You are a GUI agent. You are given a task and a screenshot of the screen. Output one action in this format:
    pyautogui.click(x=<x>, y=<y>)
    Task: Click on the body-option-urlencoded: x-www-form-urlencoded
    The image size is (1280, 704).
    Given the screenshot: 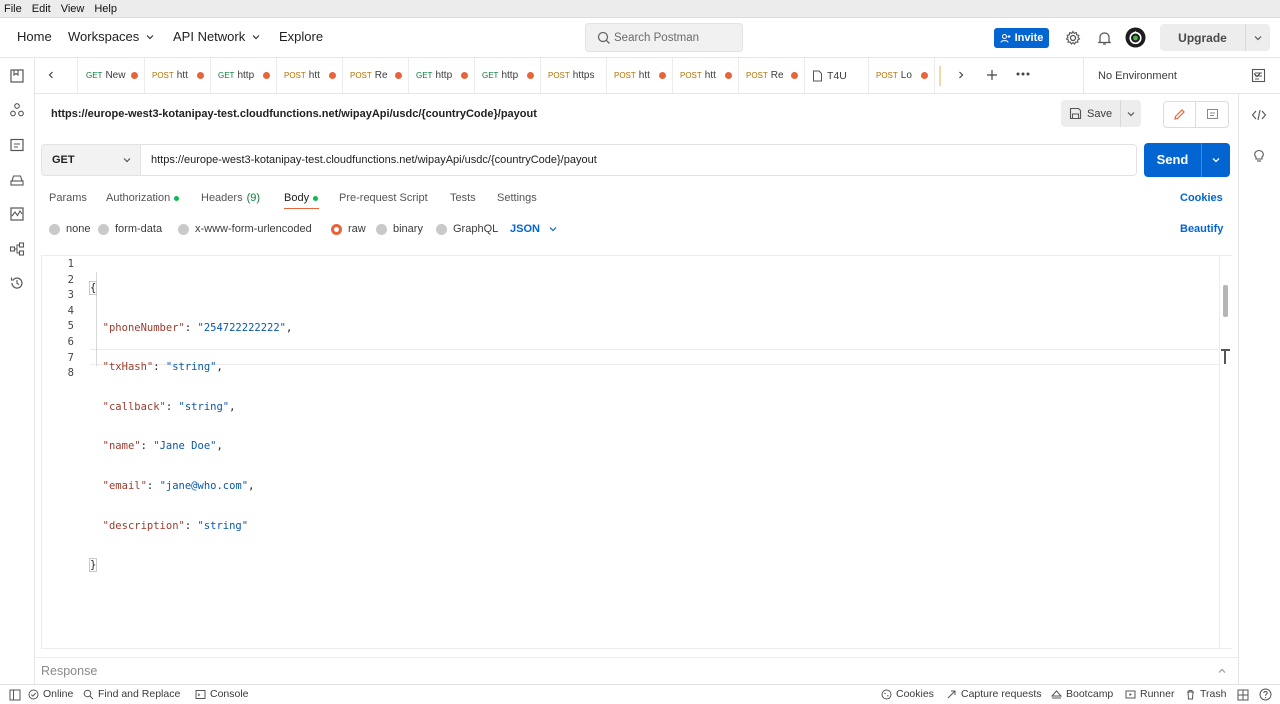 What is the action you would take?
    pyautogui.click(x=245, y=229)
    